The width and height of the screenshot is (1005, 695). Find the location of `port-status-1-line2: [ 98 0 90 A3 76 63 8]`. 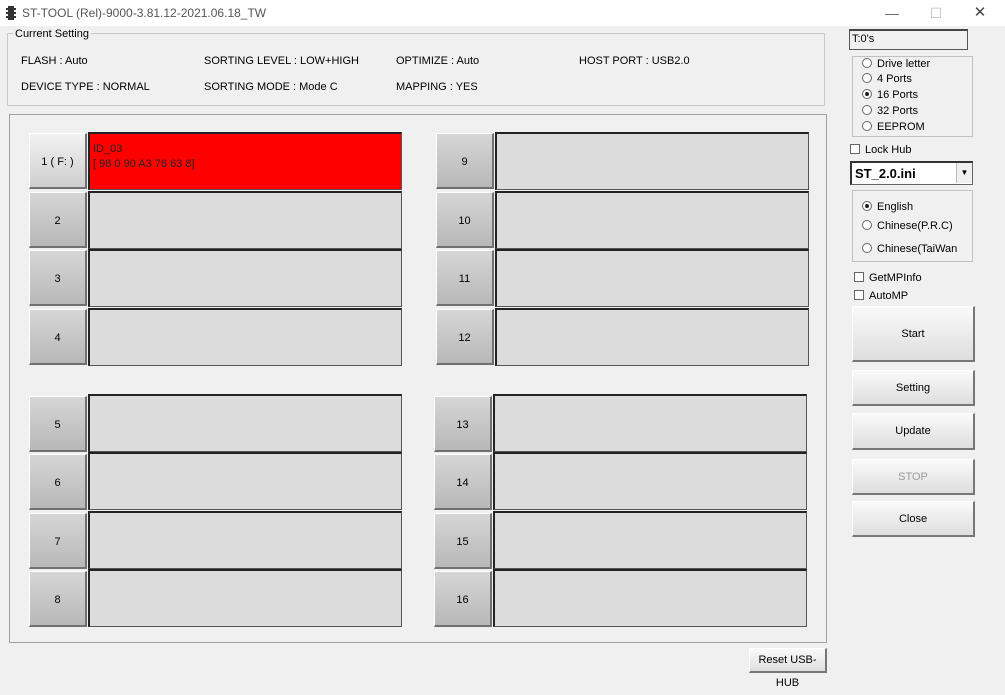

port-status-1-line2: [ 98 0 90 A3 76 63 8] is located at coordinates (144, 164).